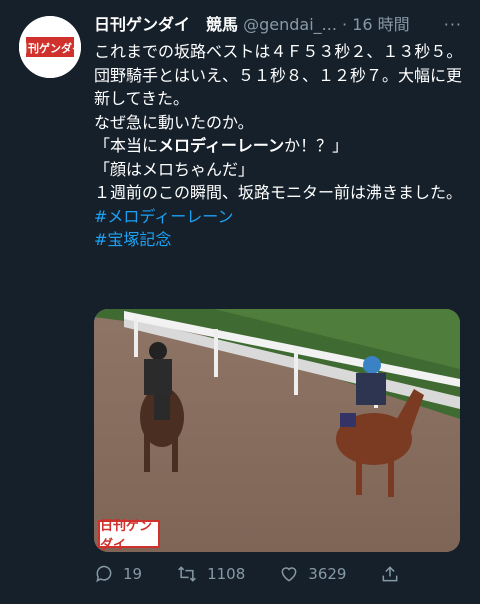 Image resolution: width=480 pixels, height=604 pixels. I want to click on tweet-line: 団野騎手とはいえ、５１秒８、１２秒７。大幅に更新してきた。, so click(278, 87).